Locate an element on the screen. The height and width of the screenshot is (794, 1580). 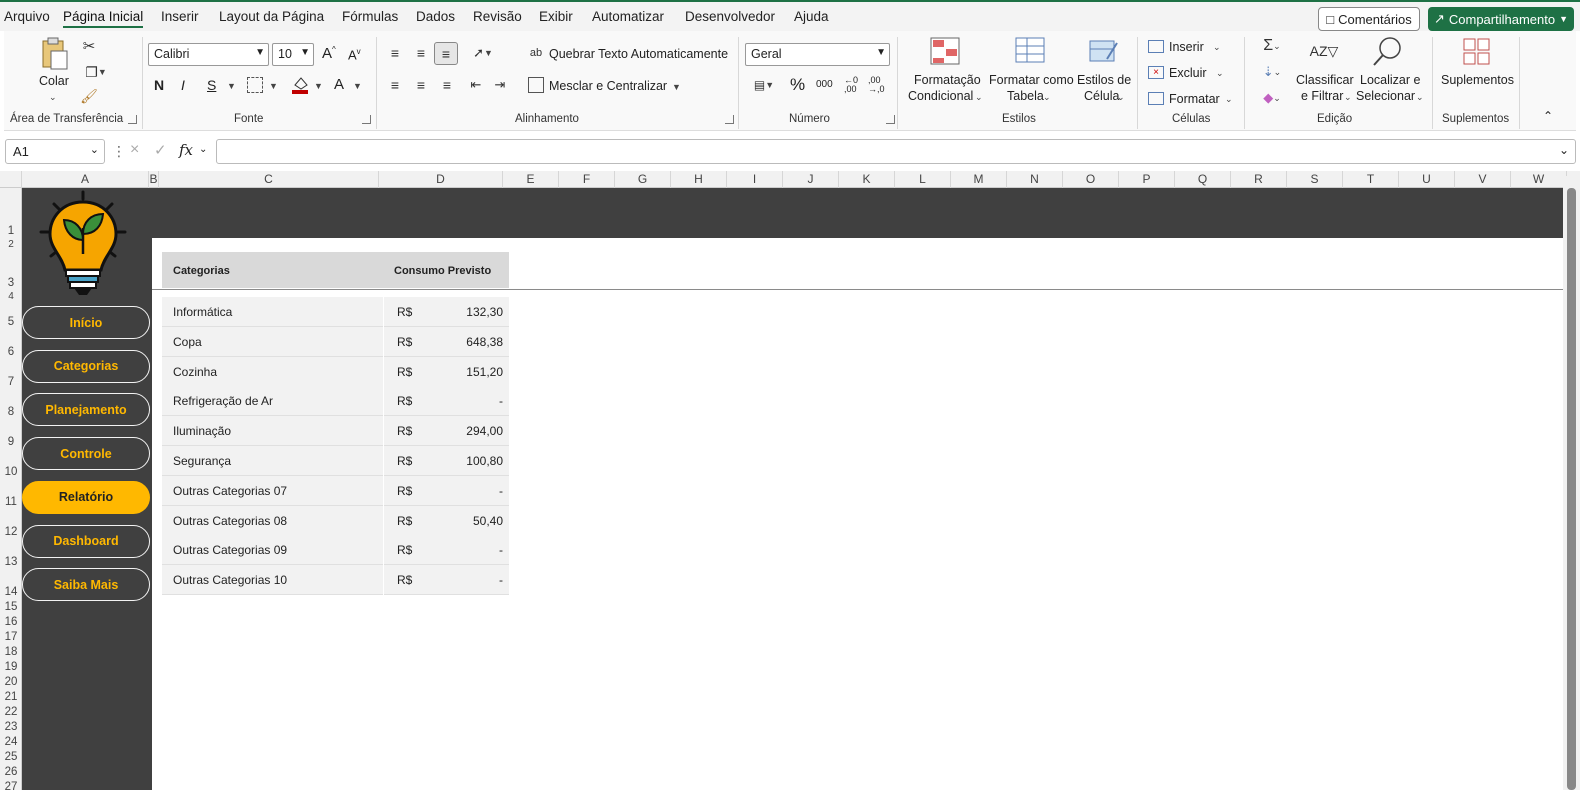
insert-cells-button: Inserir is located at coordinates (1186, 47).